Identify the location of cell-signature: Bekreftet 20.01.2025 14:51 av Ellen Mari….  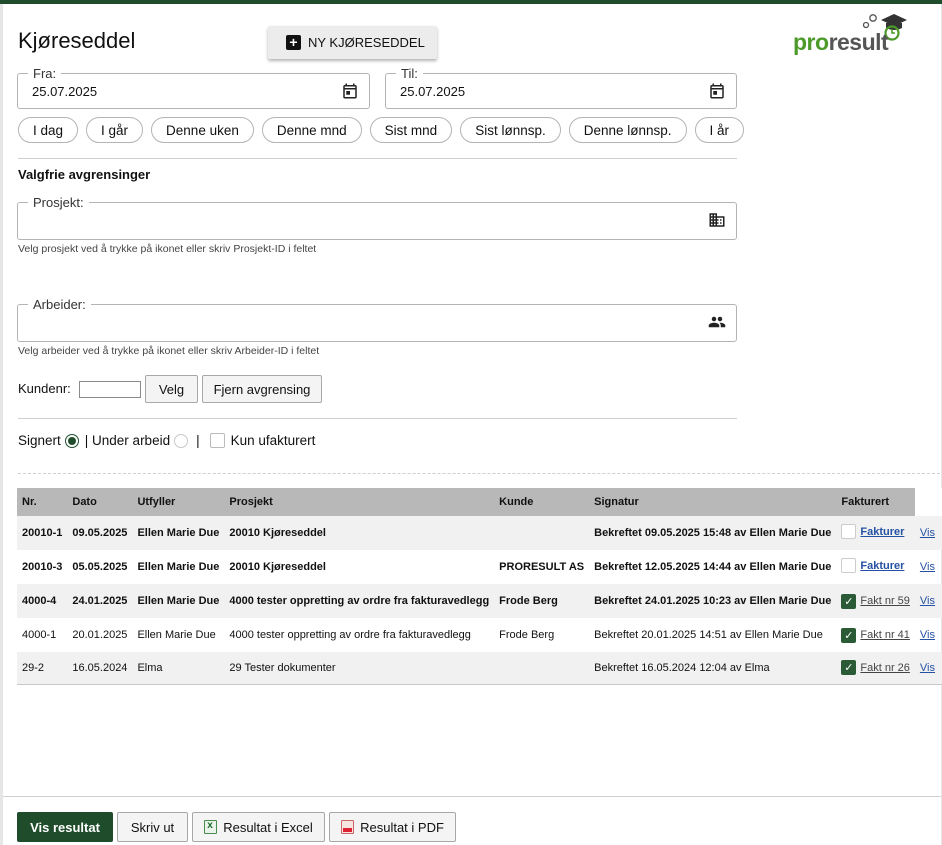
(708, 635).